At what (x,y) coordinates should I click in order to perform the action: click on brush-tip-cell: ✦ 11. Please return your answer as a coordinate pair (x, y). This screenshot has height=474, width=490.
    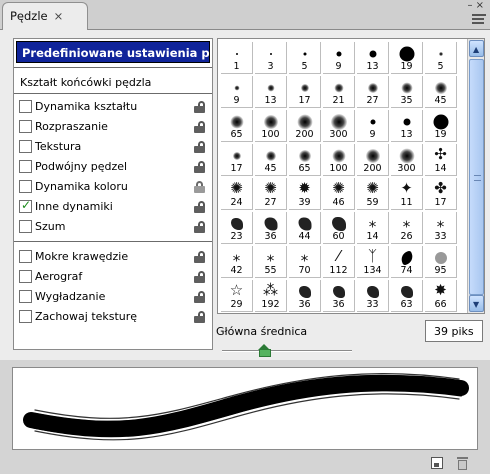
    Looking at the image, I should click on (407, 194).